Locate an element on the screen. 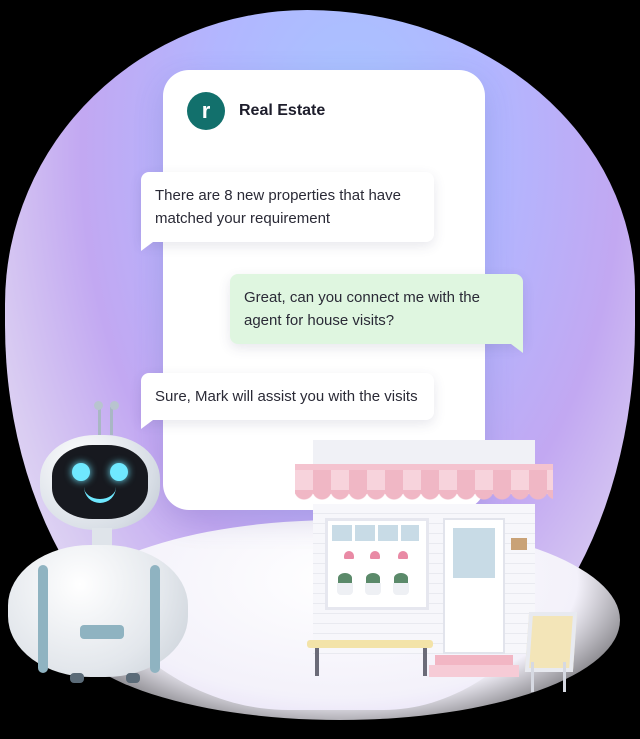 The image size is (640, 739). store-roof is located at coordinates (424, 452).